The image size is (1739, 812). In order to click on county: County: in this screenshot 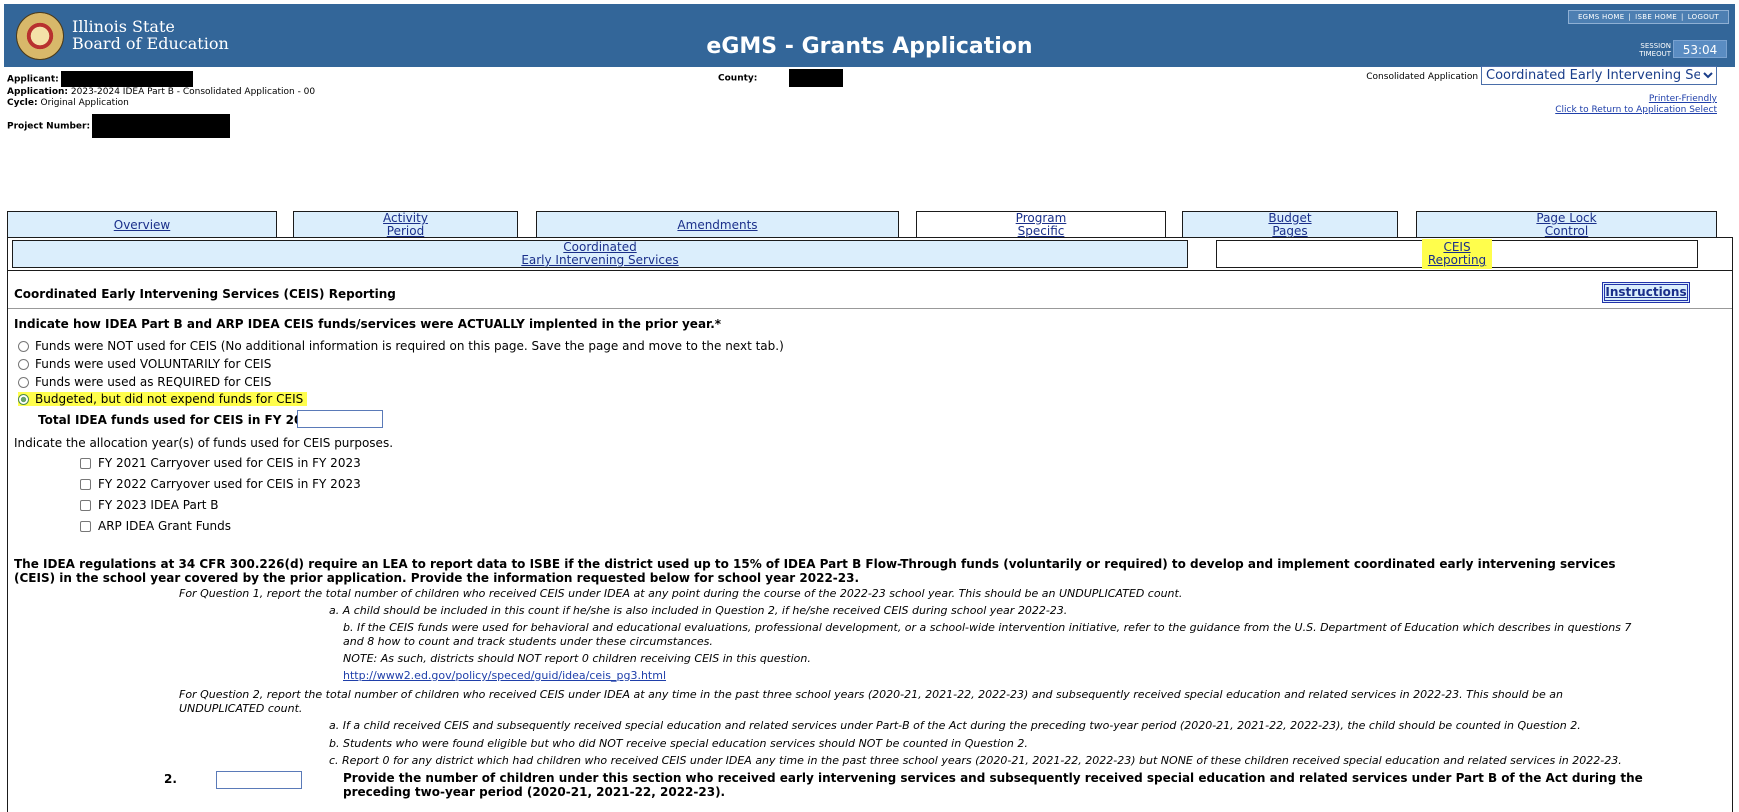, I will do `click(780, 78)`.